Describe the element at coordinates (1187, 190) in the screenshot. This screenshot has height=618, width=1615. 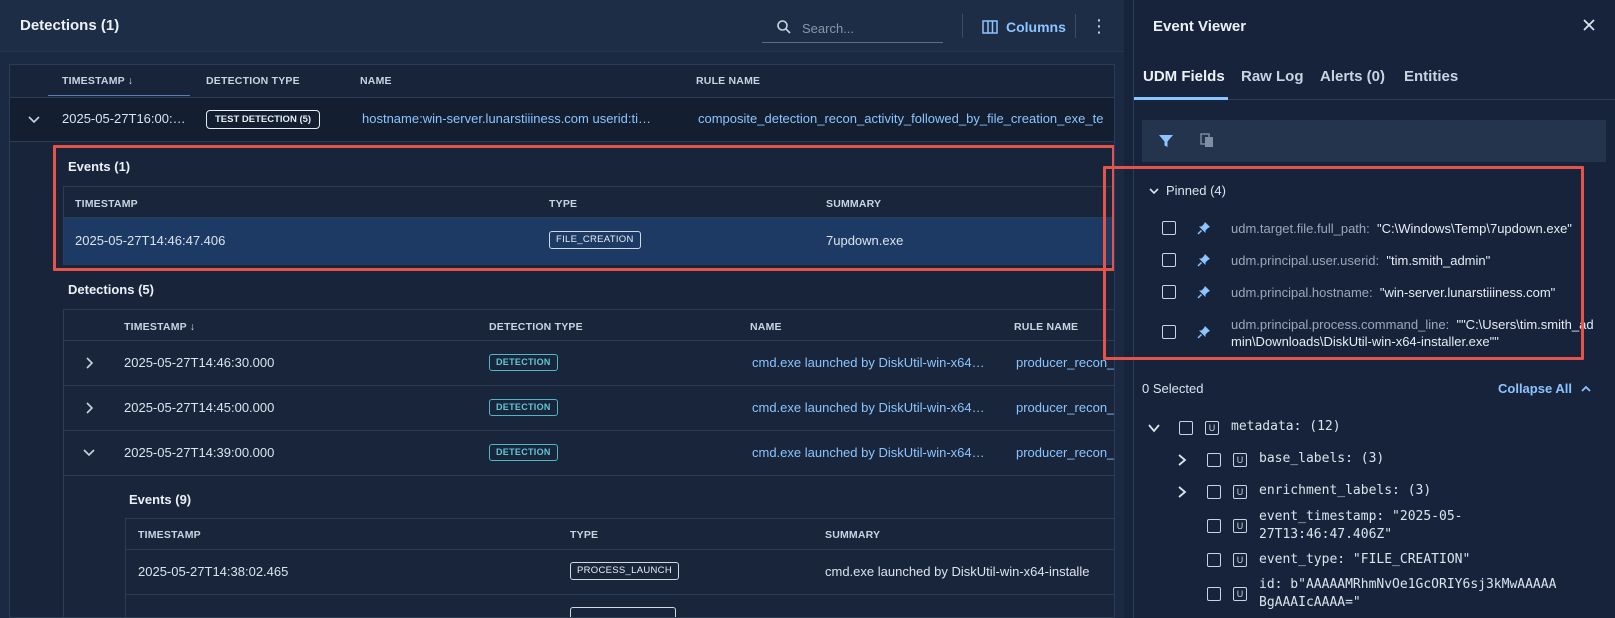
I see `pinned-toggle: Pinned (4)` at that location.